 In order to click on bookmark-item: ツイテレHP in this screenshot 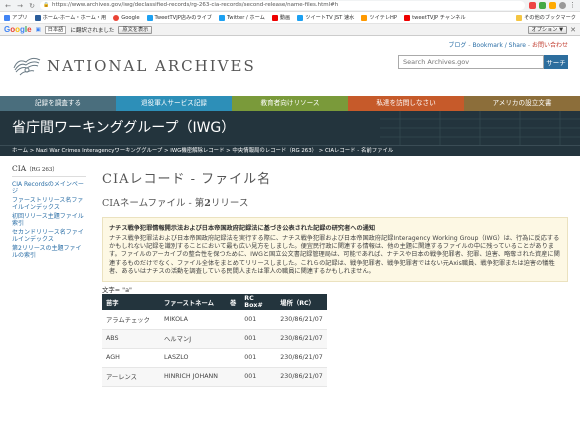, I will do `click(379, 17)`.